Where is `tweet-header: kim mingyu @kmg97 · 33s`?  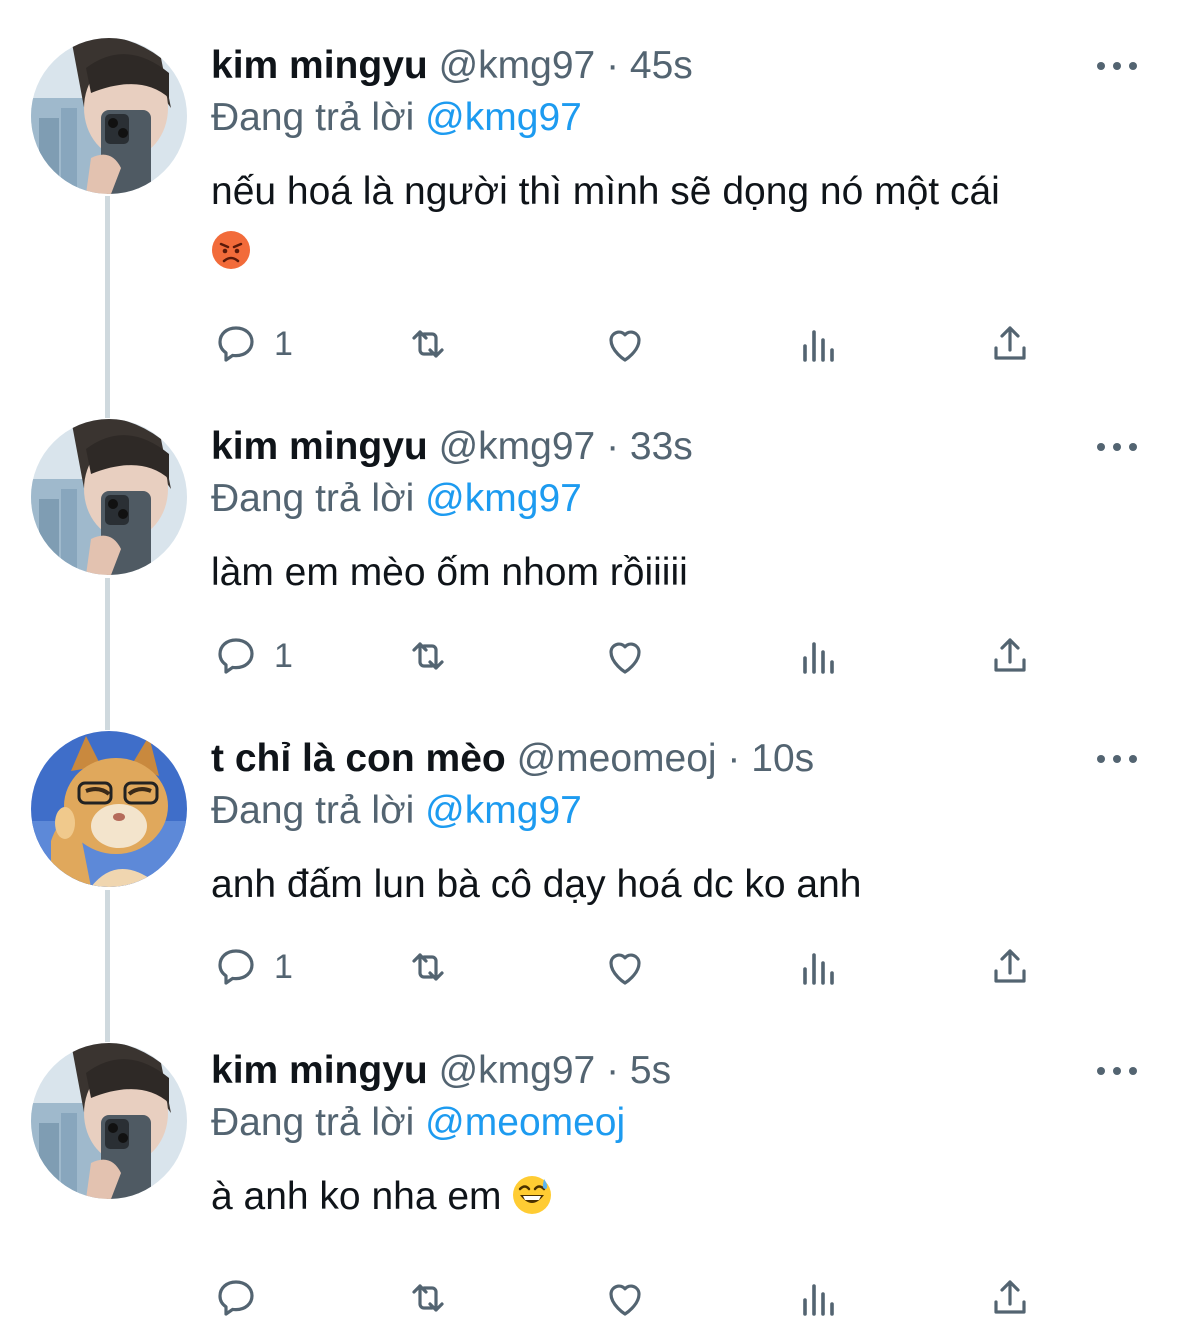
tweet-header: kim mingyu @kmg97 · 33s is located at coordinates (452, 447).